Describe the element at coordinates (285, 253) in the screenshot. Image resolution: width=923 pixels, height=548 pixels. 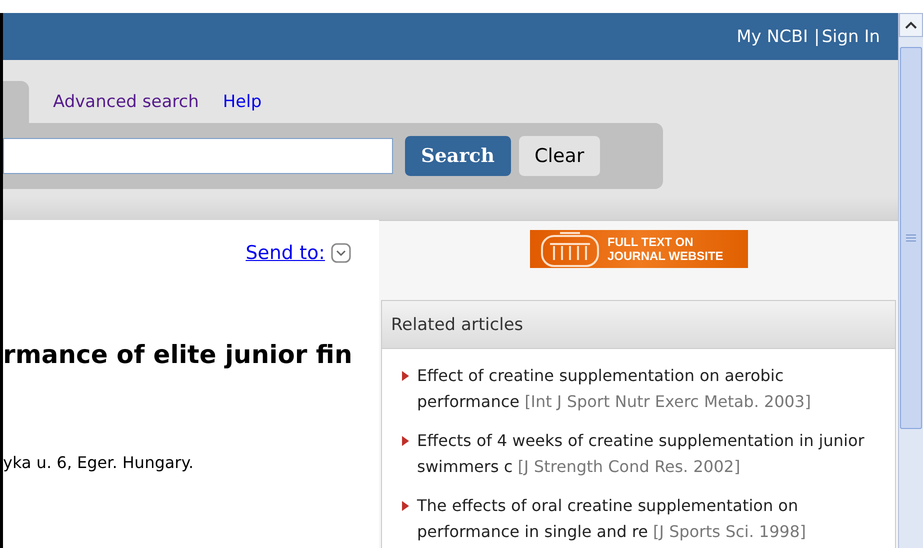
I see `send-to-link: Send to:` at that location.